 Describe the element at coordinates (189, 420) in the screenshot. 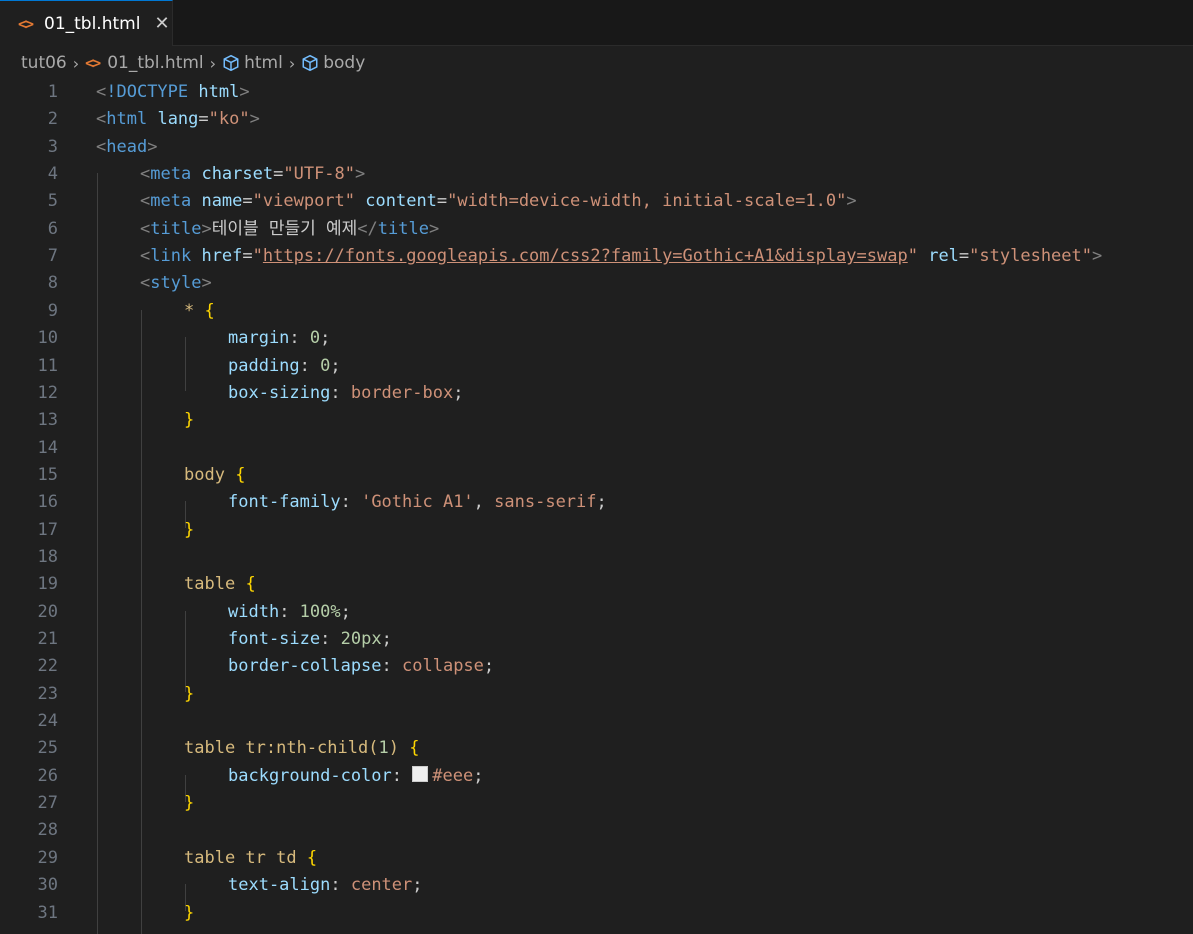

I see `code-content: }` at that location.